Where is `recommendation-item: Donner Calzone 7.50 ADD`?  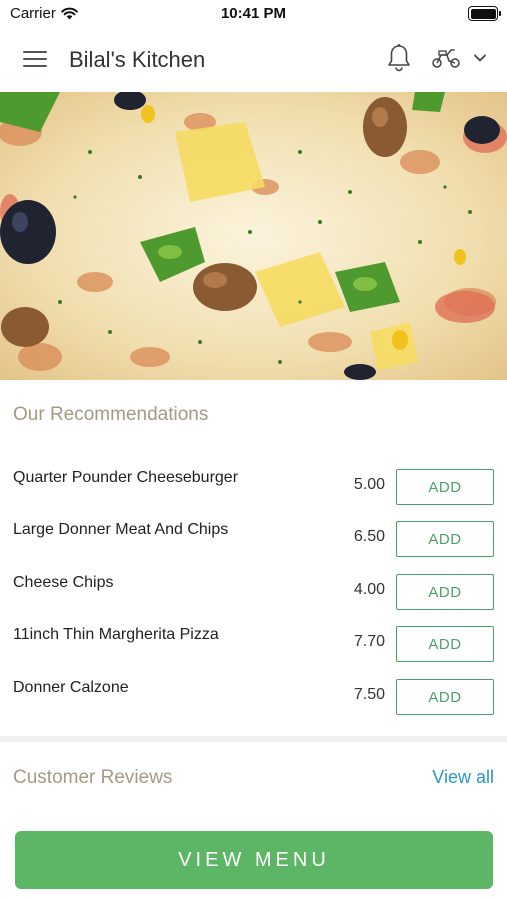 recommendation-item: Donner Calzone 7.50 ADD is located at coordinates (253, 699).